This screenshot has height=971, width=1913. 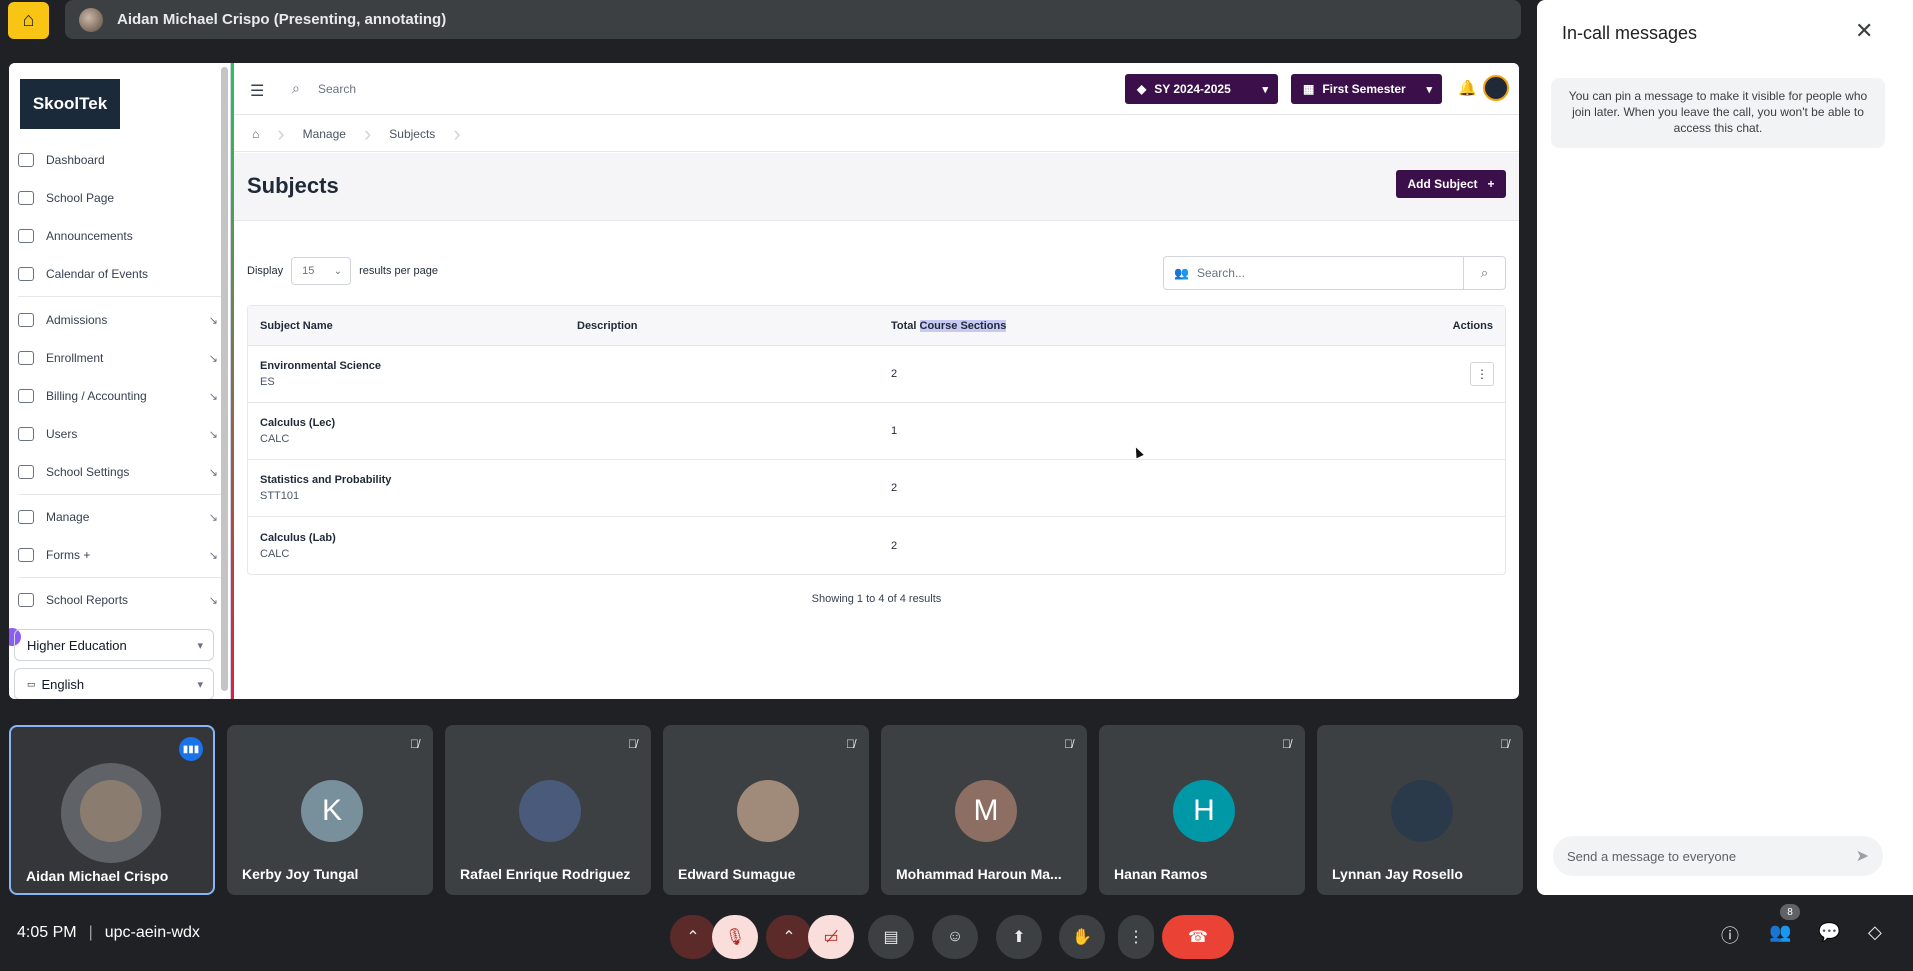 What do you see at coordinates (118, 274) in the screenshot?
I see `sidebar-item-calendar: Calendar of Events` at bounding box center [118, 274].